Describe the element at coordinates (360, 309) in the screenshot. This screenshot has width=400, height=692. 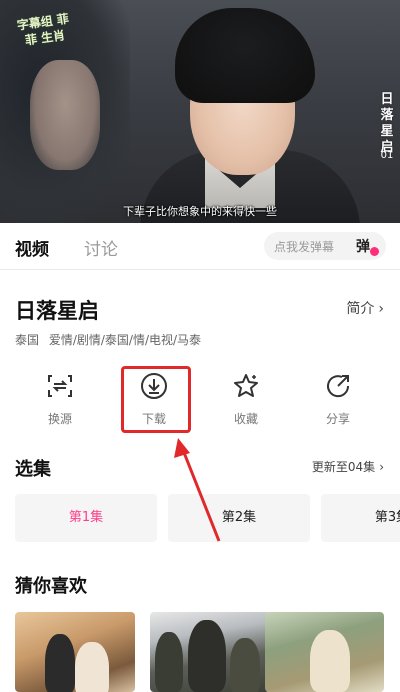
I see `intro-label: 简介` at that location.